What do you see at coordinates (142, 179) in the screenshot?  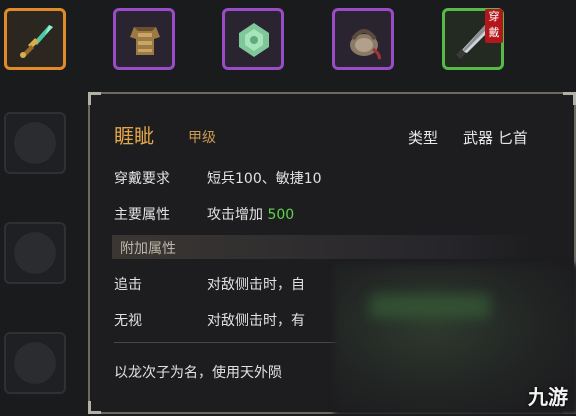 I see `requirement-label: 穿戴要求` at bounding box center [142, 179].